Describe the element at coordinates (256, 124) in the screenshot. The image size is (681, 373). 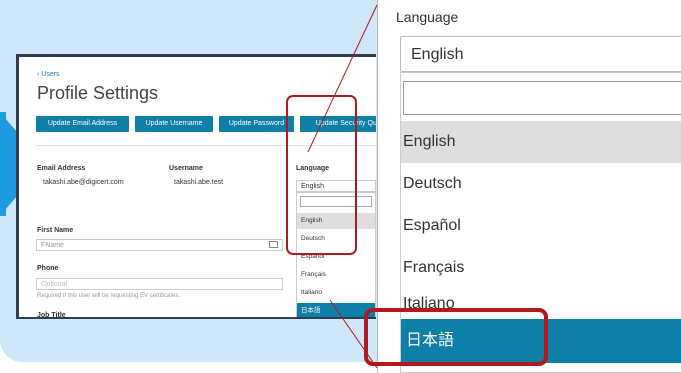
I see `update-password-button: Update Password` at that location.